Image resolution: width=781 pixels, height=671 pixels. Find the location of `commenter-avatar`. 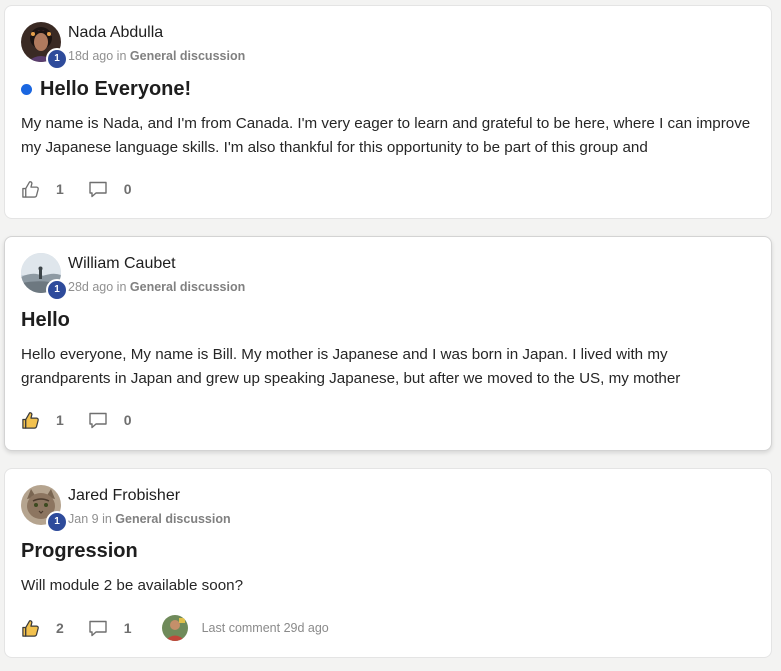

commenter-avatar is located at coordinates (174, 628).